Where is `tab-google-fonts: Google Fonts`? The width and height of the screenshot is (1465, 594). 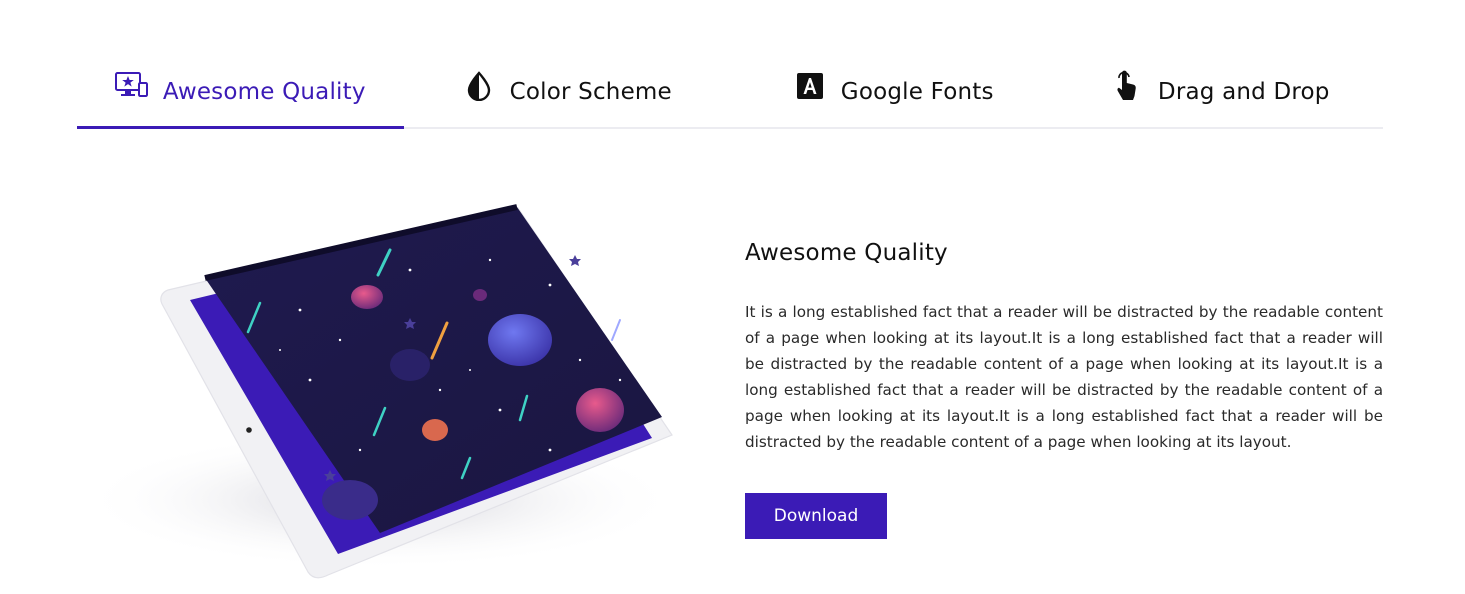 tab-google-fonts: Google Fonts is located at coordinates (893, 91).